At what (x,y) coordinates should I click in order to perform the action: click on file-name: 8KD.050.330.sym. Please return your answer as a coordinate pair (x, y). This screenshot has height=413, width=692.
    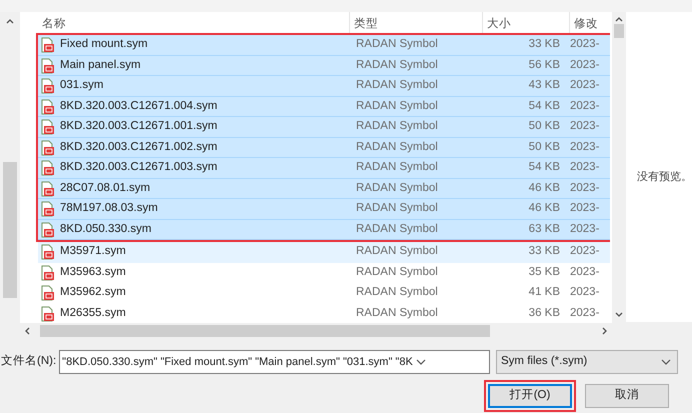
    Looking at the image, I should click on (106, 229).